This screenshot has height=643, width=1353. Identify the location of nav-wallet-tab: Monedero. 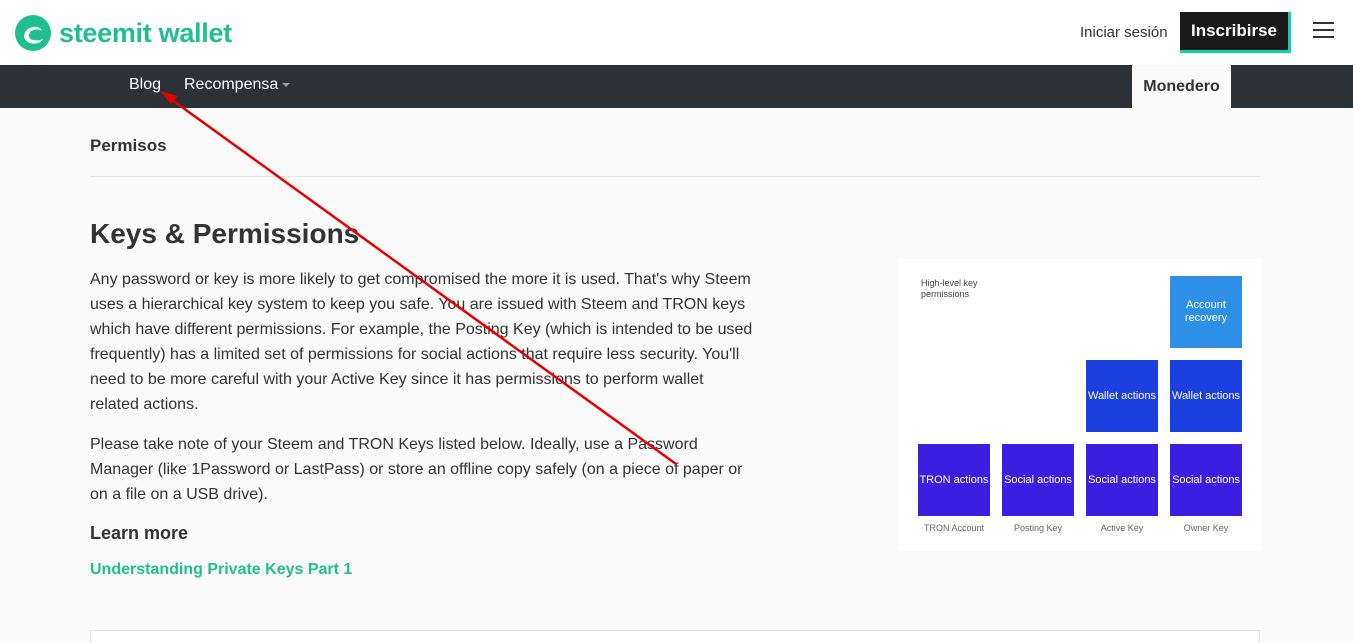
(1181, 86).